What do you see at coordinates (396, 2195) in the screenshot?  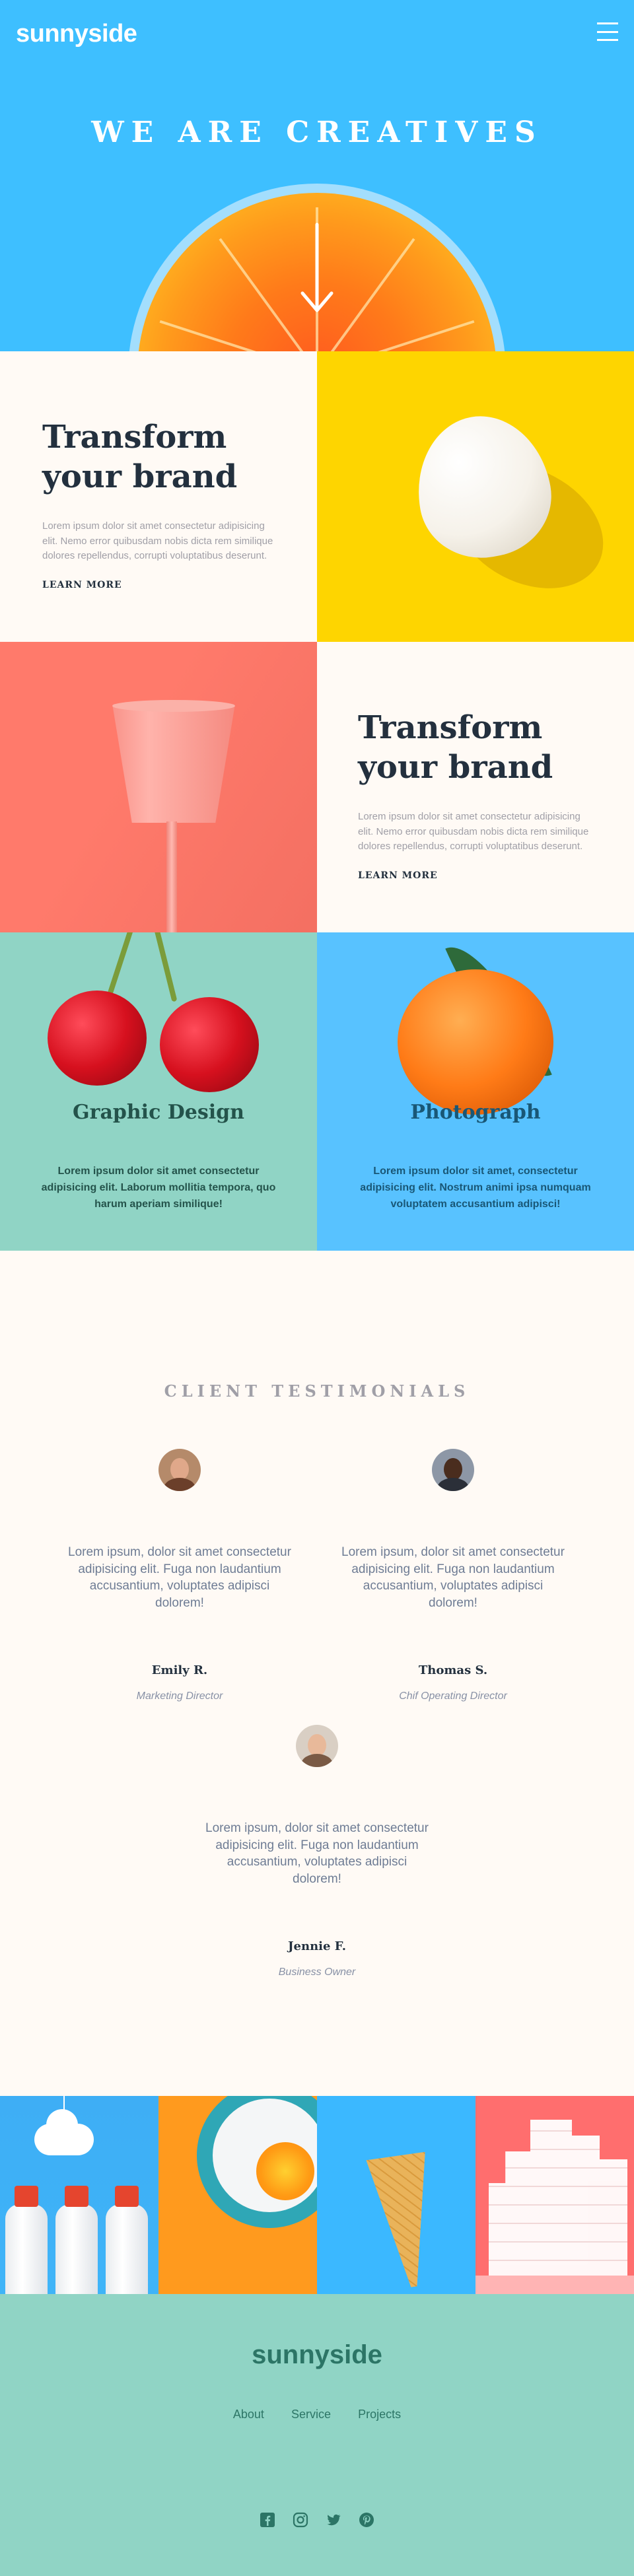 I see `gallery-ice-cream-cone` at bounding box center [396, 2195].